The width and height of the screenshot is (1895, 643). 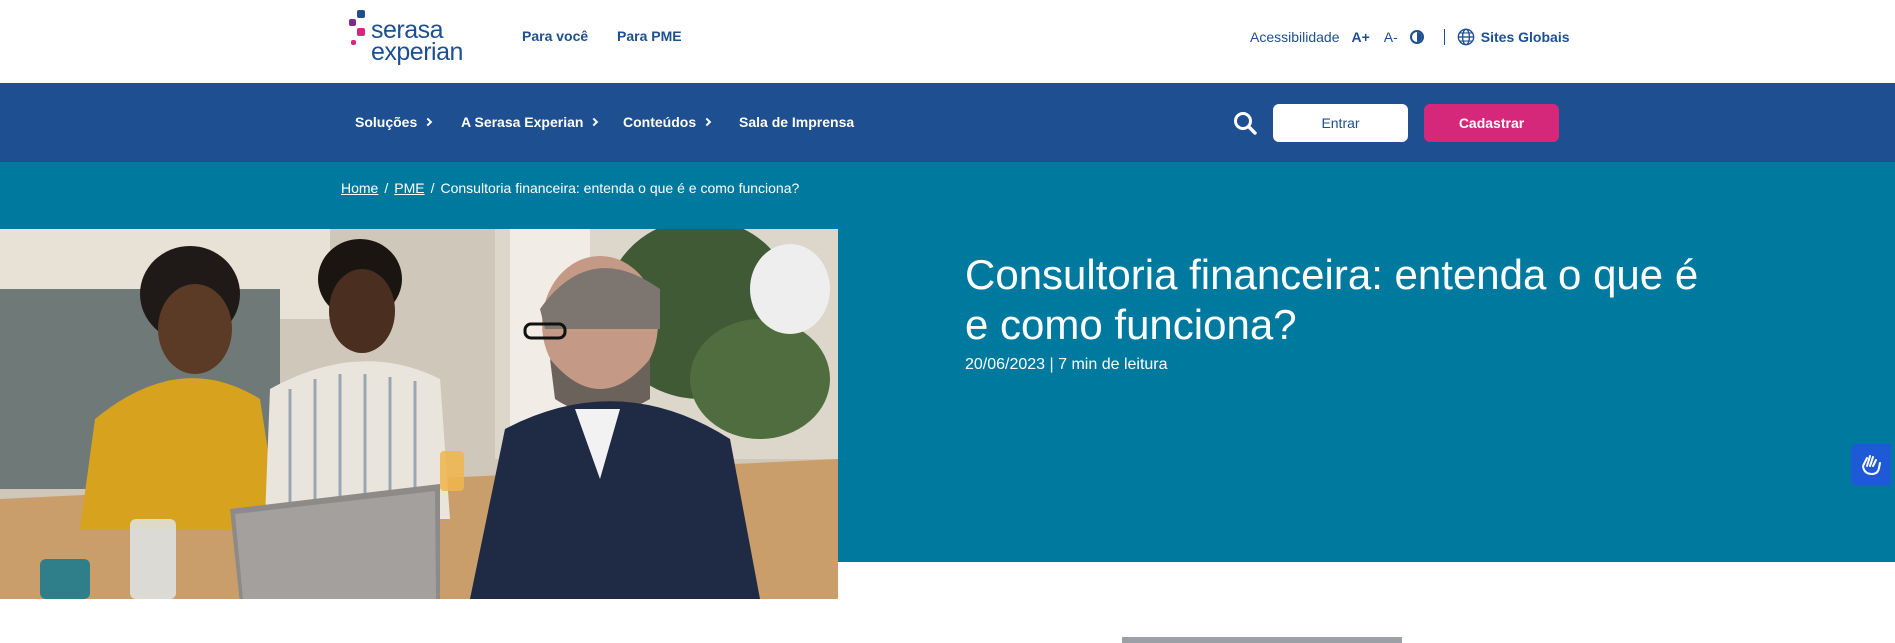 I want to click on content-image-thumbnail, so click(x=1262, y=640).